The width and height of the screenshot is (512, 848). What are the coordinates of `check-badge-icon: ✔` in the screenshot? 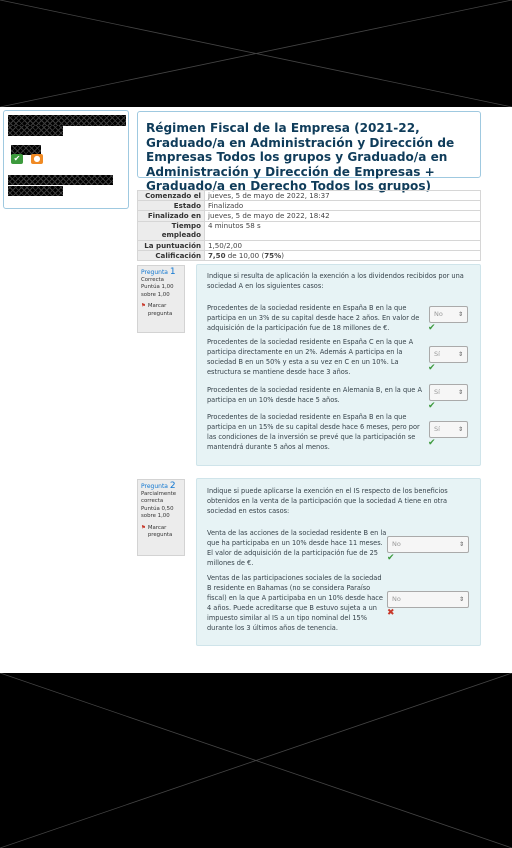 It's located at (17, 159).